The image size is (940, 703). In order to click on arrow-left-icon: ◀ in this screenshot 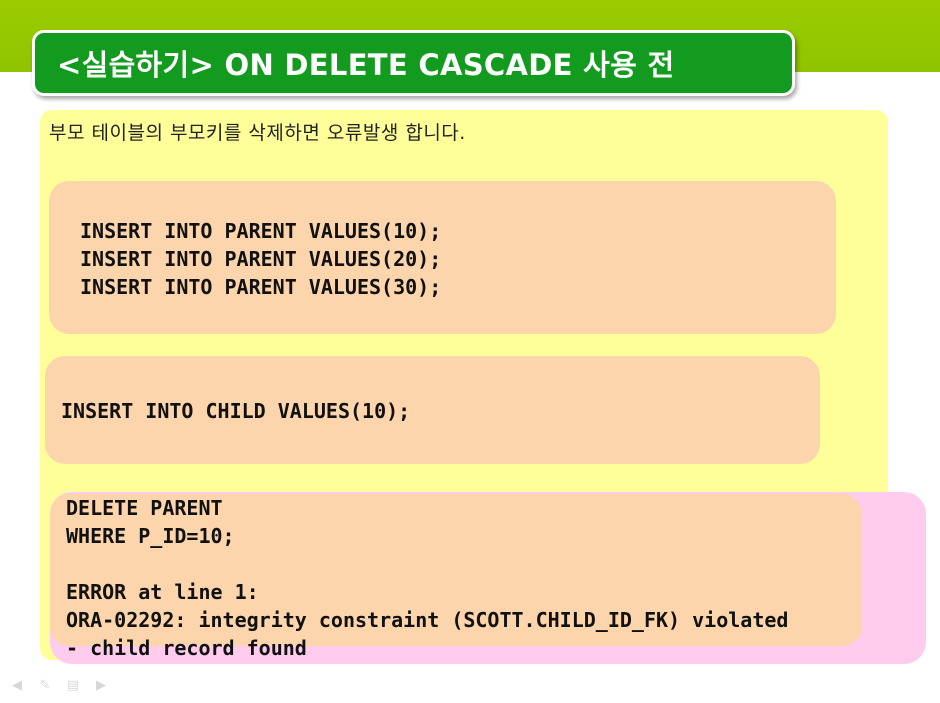, I will do `click(17, 685)`.